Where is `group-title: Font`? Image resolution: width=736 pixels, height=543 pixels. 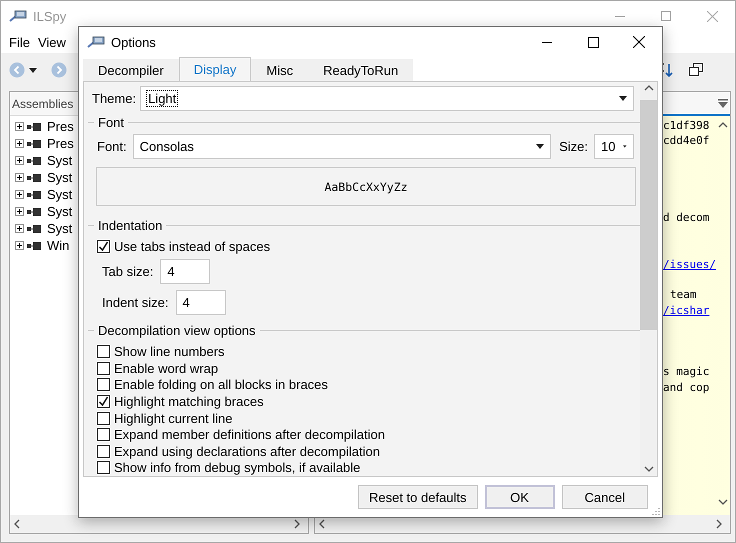 group-title: Font is located at coordinates (111, 122).